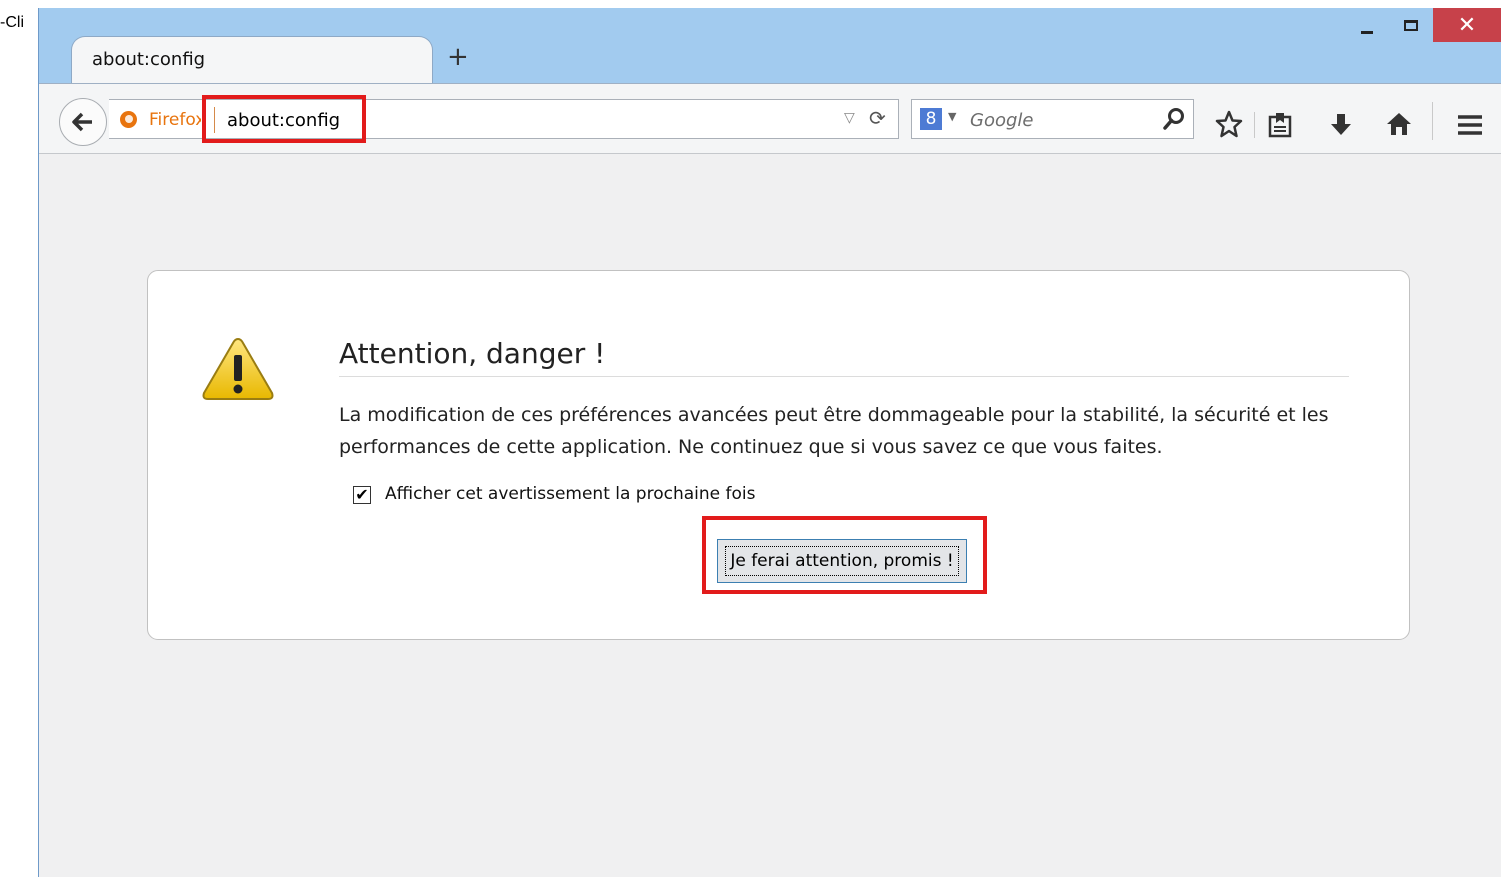  I want to click on menu-hamburger-icon, so click(1470, 125).